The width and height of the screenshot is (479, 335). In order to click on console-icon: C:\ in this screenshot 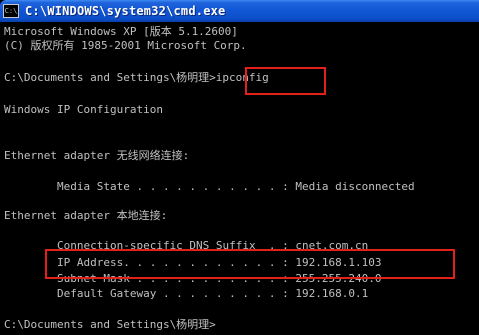, I will do `click(11, 11)`.